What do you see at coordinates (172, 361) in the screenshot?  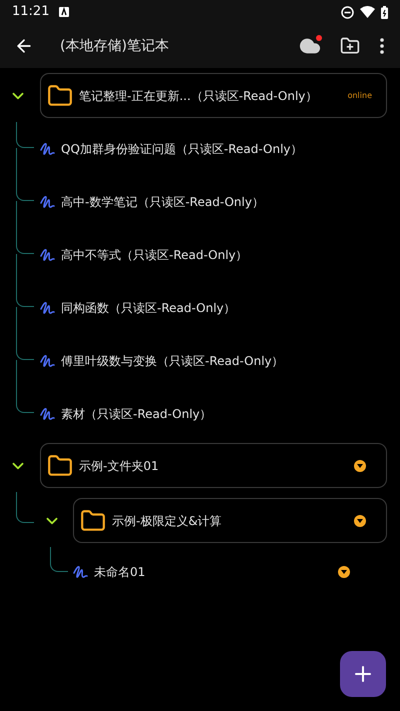 I see `note-title: 傅里叶级数与变换（只读区-Read-Only）` at bounding box center [172, 361].